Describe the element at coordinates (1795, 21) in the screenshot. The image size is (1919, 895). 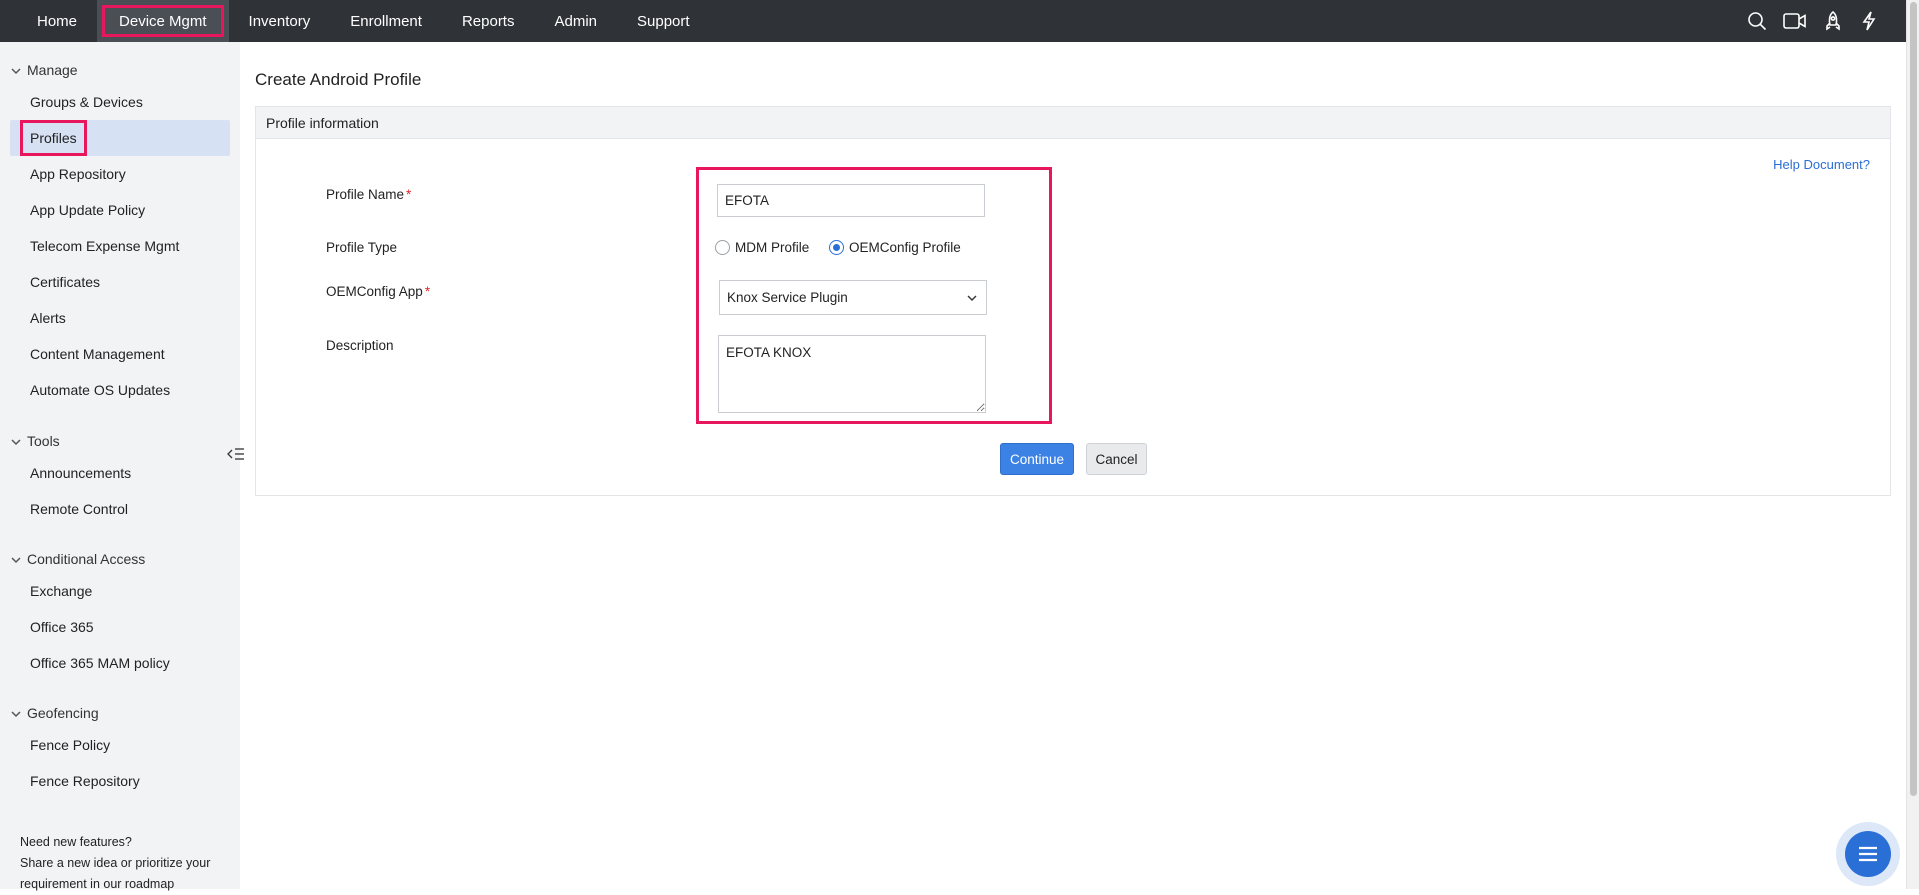
I see `video-icon` at that location.